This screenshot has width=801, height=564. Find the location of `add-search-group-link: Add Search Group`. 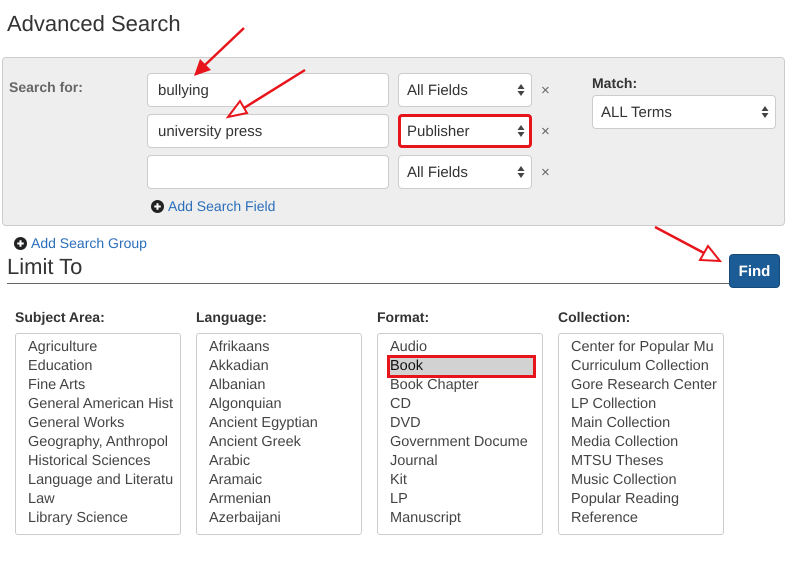

add-search-group-link: Add Search Group is located at coordinates (89, 243).